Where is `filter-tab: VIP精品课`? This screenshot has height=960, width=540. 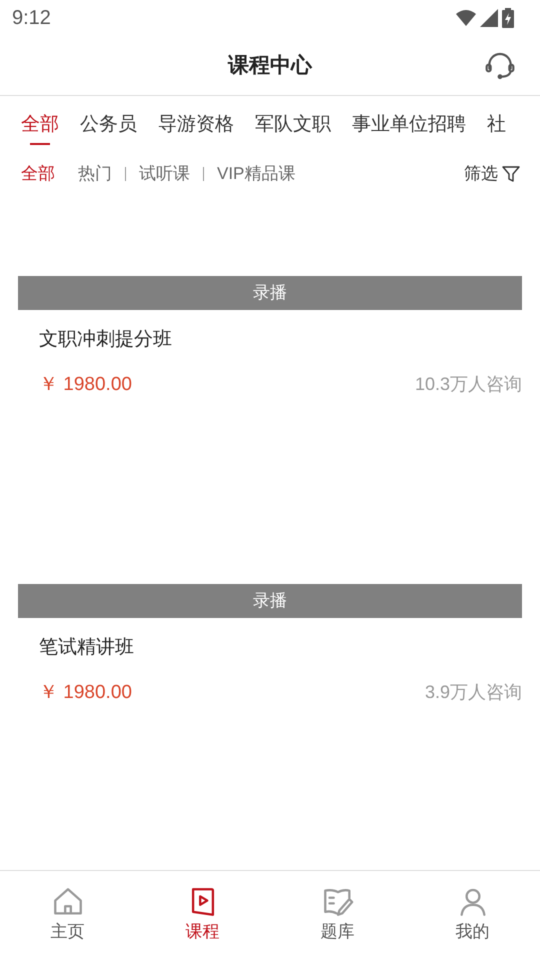 filter-tab: VIP精品课 is located at coordinates (256, 174).